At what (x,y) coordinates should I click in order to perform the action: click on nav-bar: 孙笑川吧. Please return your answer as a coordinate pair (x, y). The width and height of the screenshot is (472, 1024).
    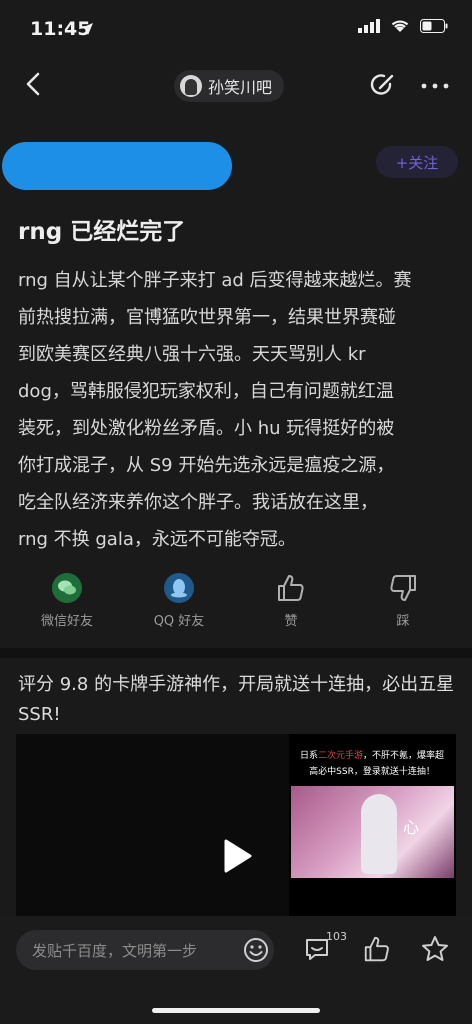
    Looking at the image, I should click on (236, 85).